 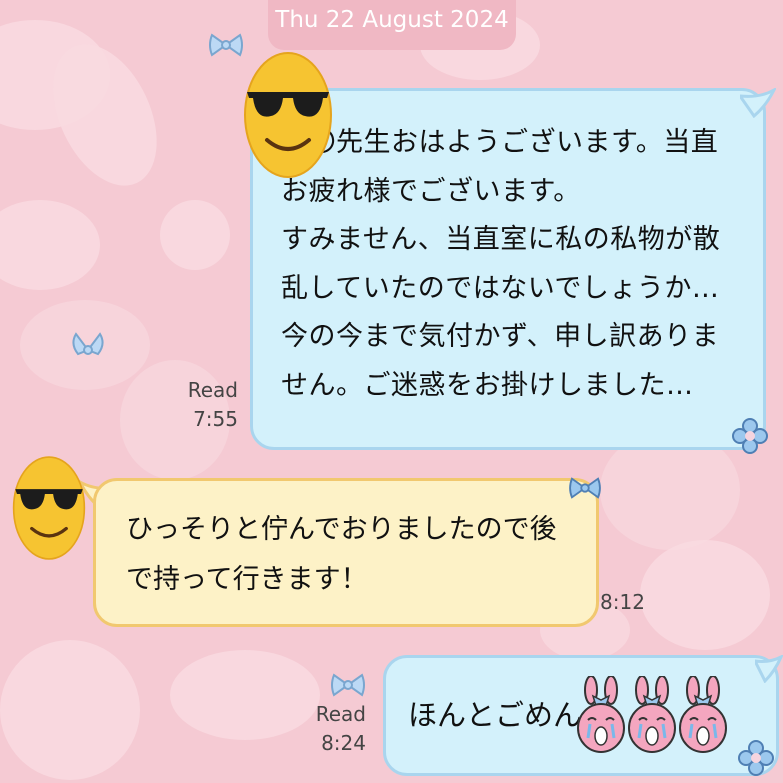 I want to click on message-text: ひっそりと佇んでおりましたので後 で持って行きます！, so click(x=341, y=554).